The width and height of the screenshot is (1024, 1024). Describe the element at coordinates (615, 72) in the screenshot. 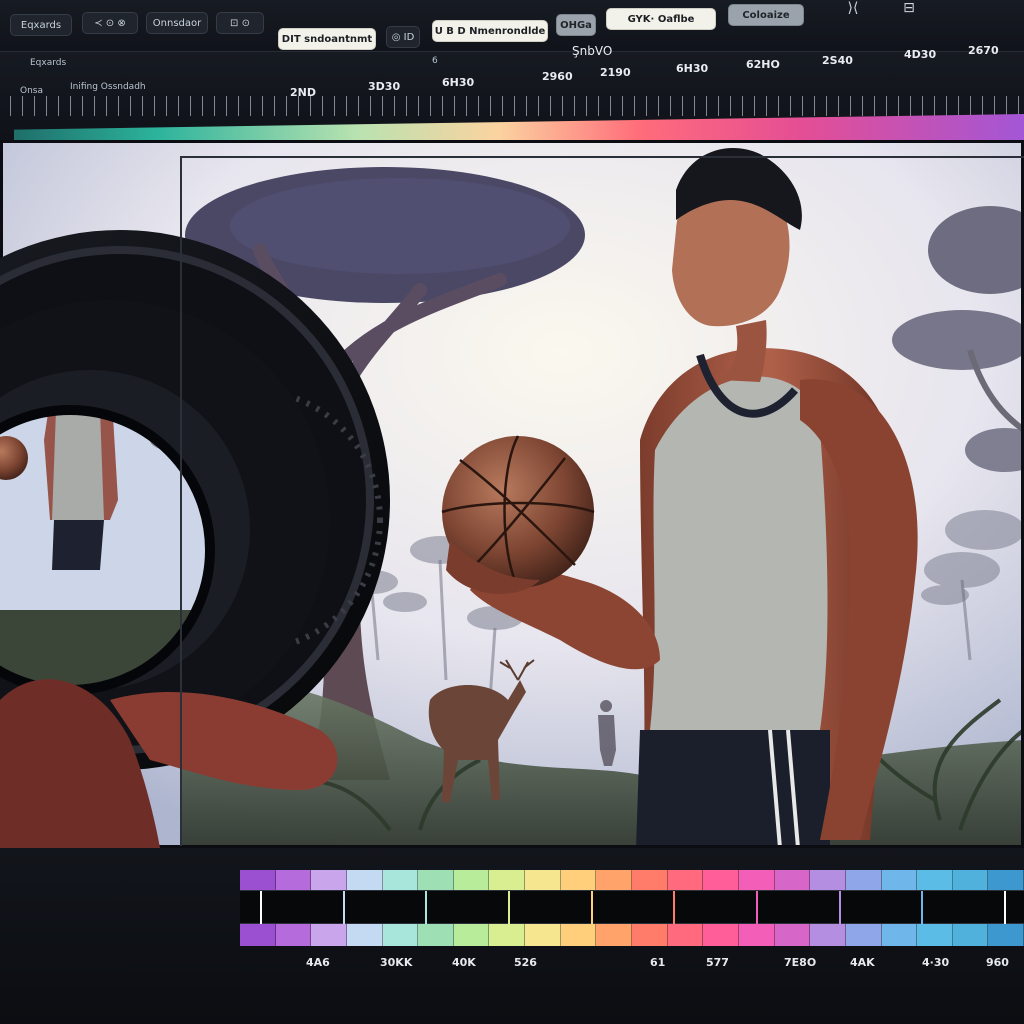

I see `tick-label: 2190` at that location.